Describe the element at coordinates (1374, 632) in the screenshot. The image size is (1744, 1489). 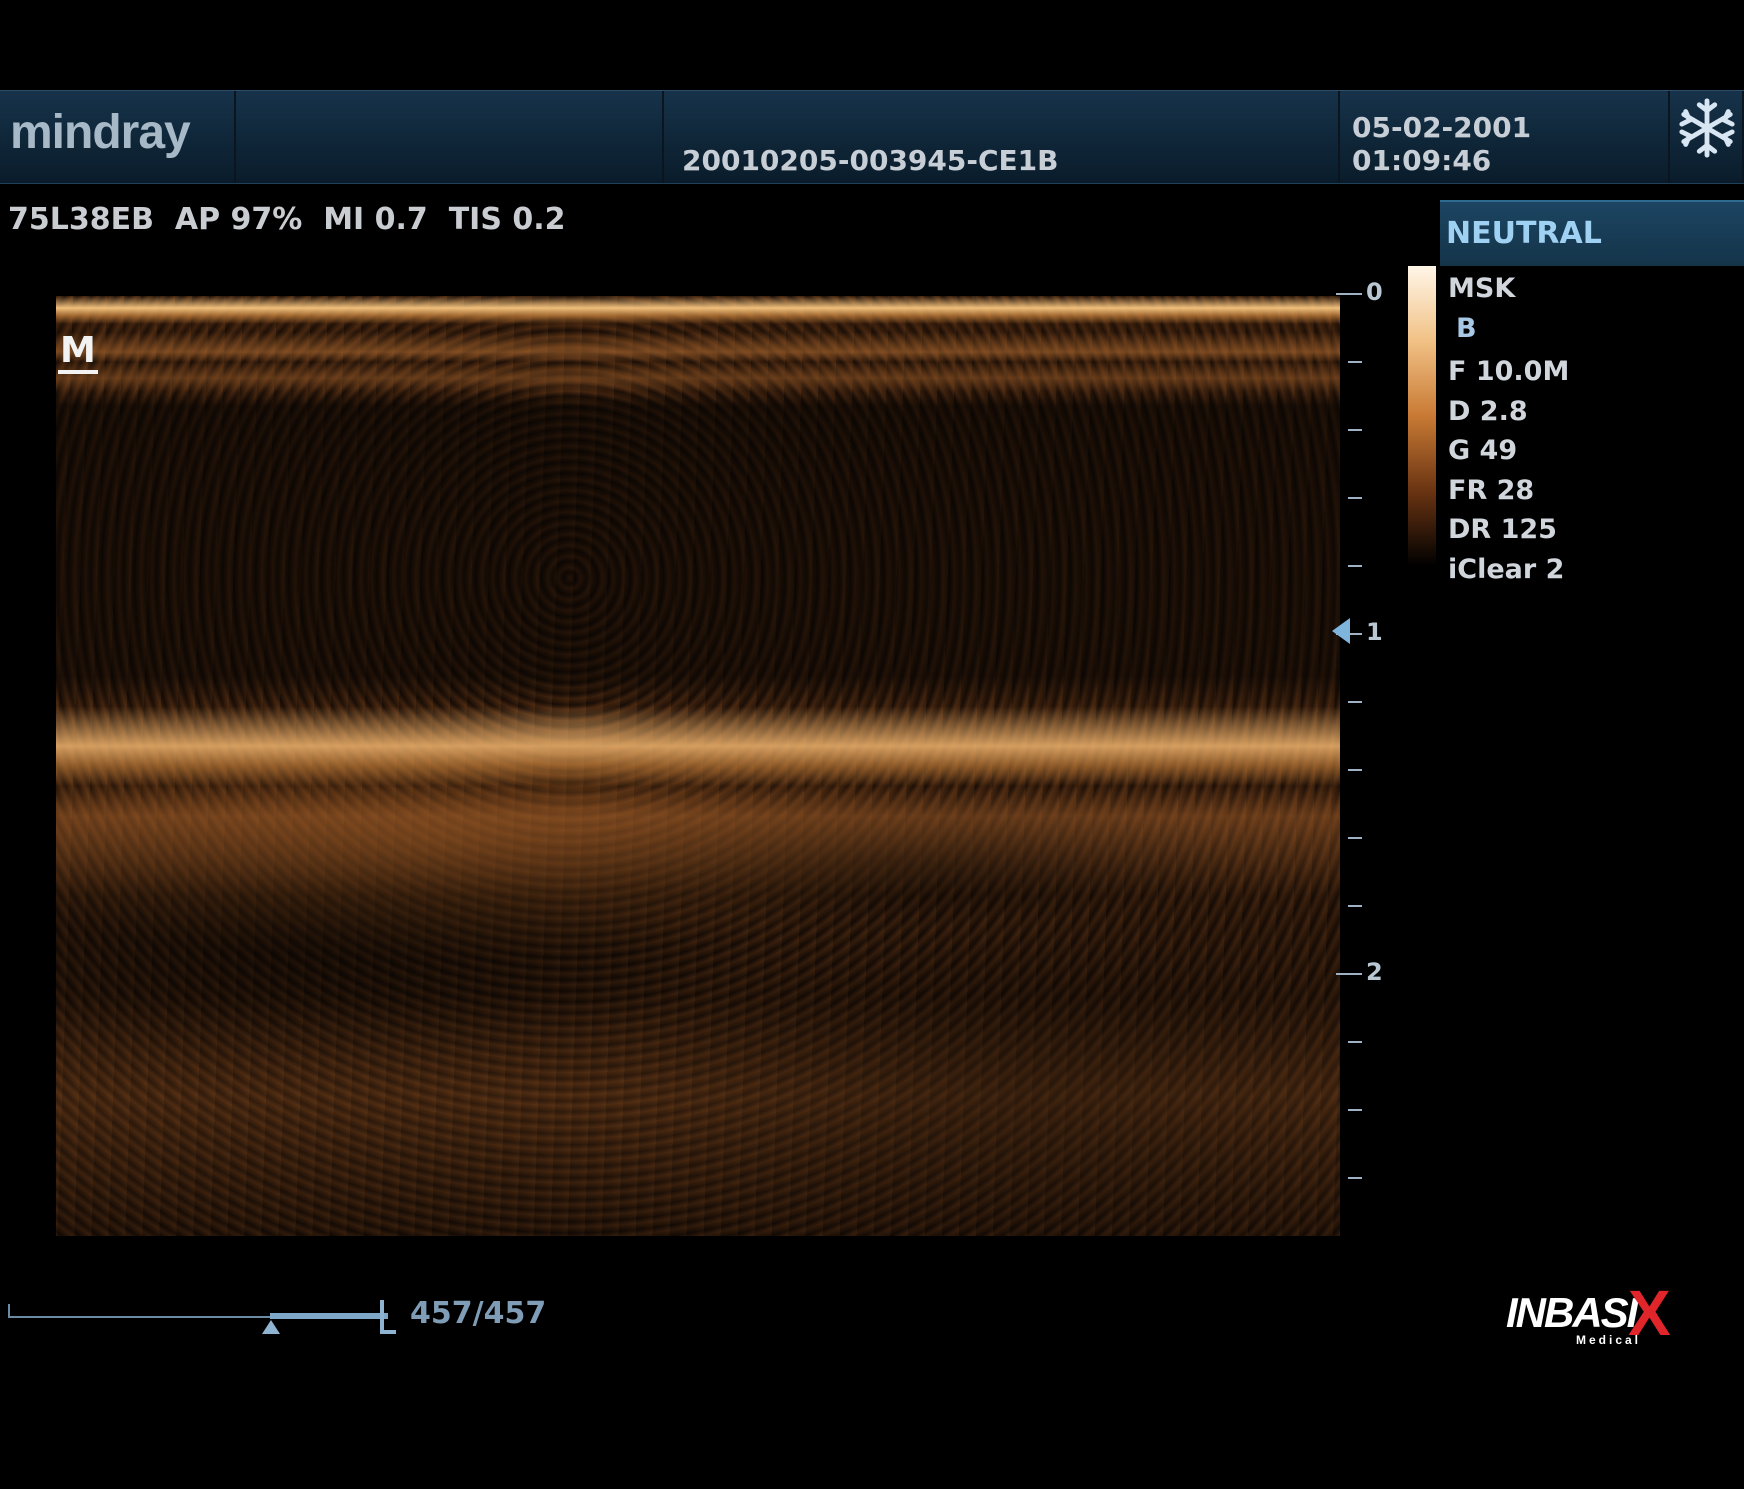
I see `depth-label-1: 1` at that location.